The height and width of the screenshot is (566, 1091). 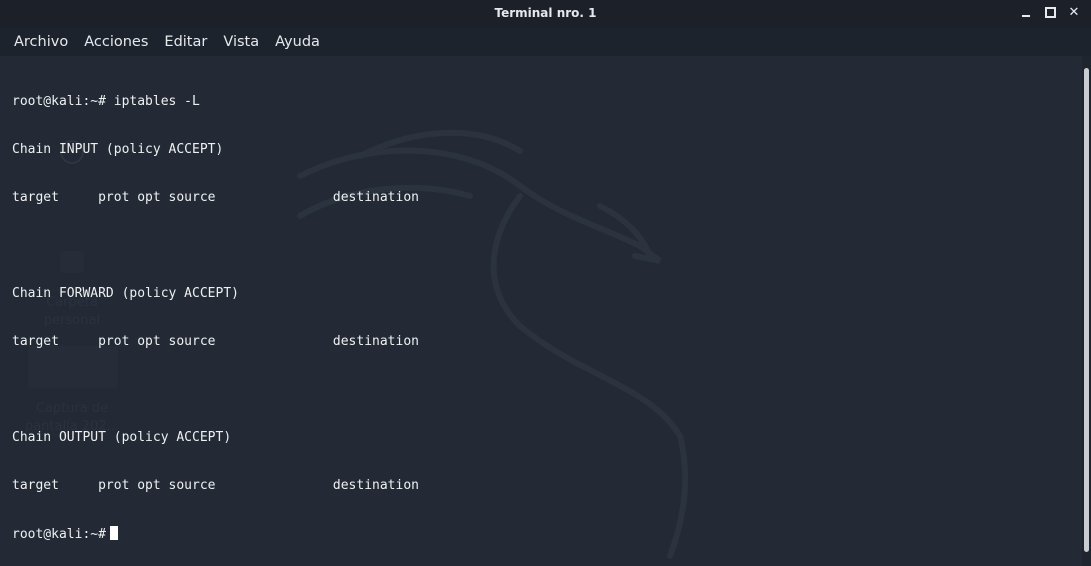 I want to click on menu-acciones: Acciones, so click(x=116, y=42).